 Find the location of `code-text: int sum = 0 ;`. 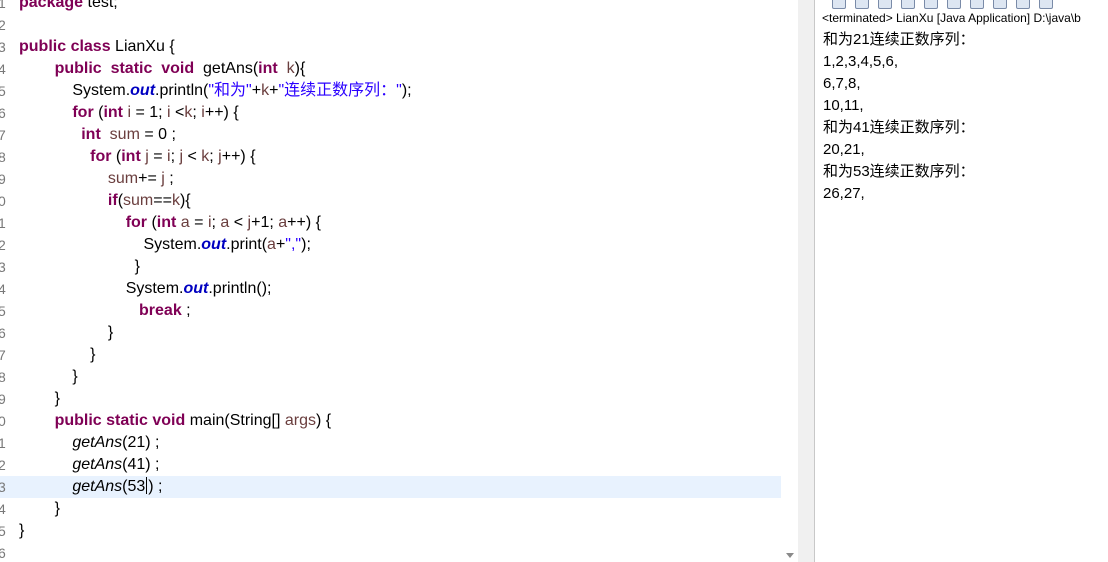

code-text: int sum = 0 ; is located at coordinates (97, 135).